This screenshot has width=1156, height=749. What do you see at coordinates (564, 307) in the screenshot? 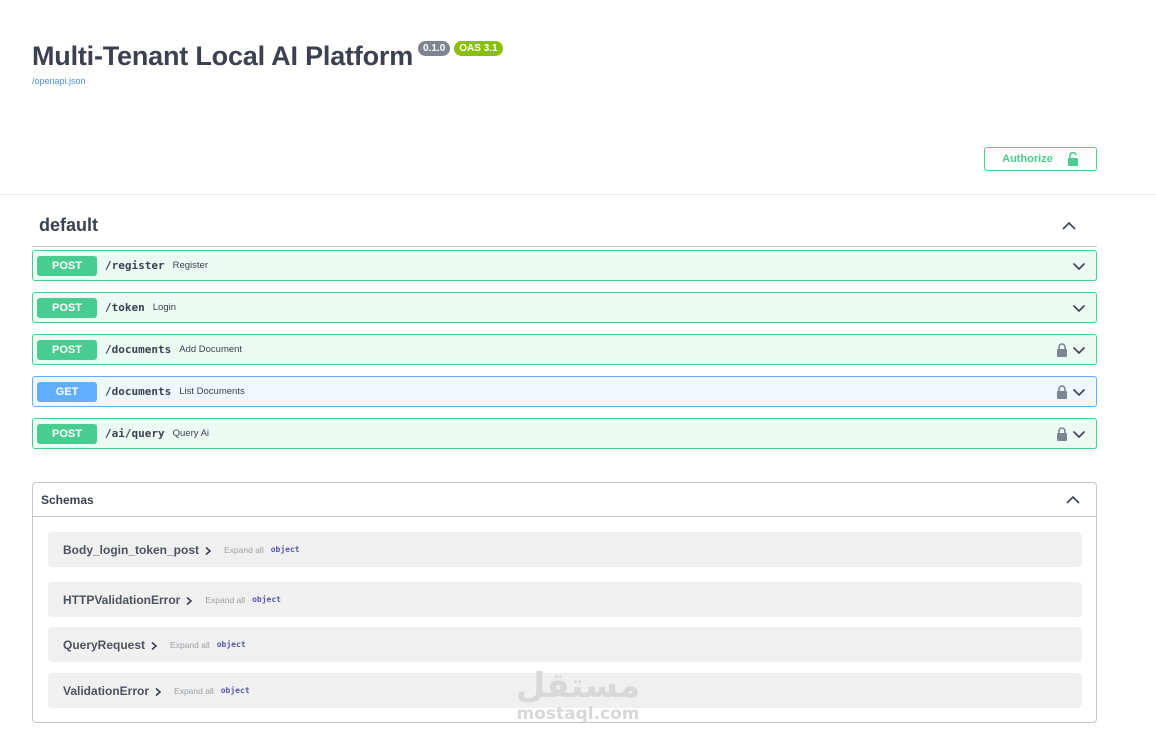
I see `operation-post-token: POST/token Login` at bounding box center [564, 307].